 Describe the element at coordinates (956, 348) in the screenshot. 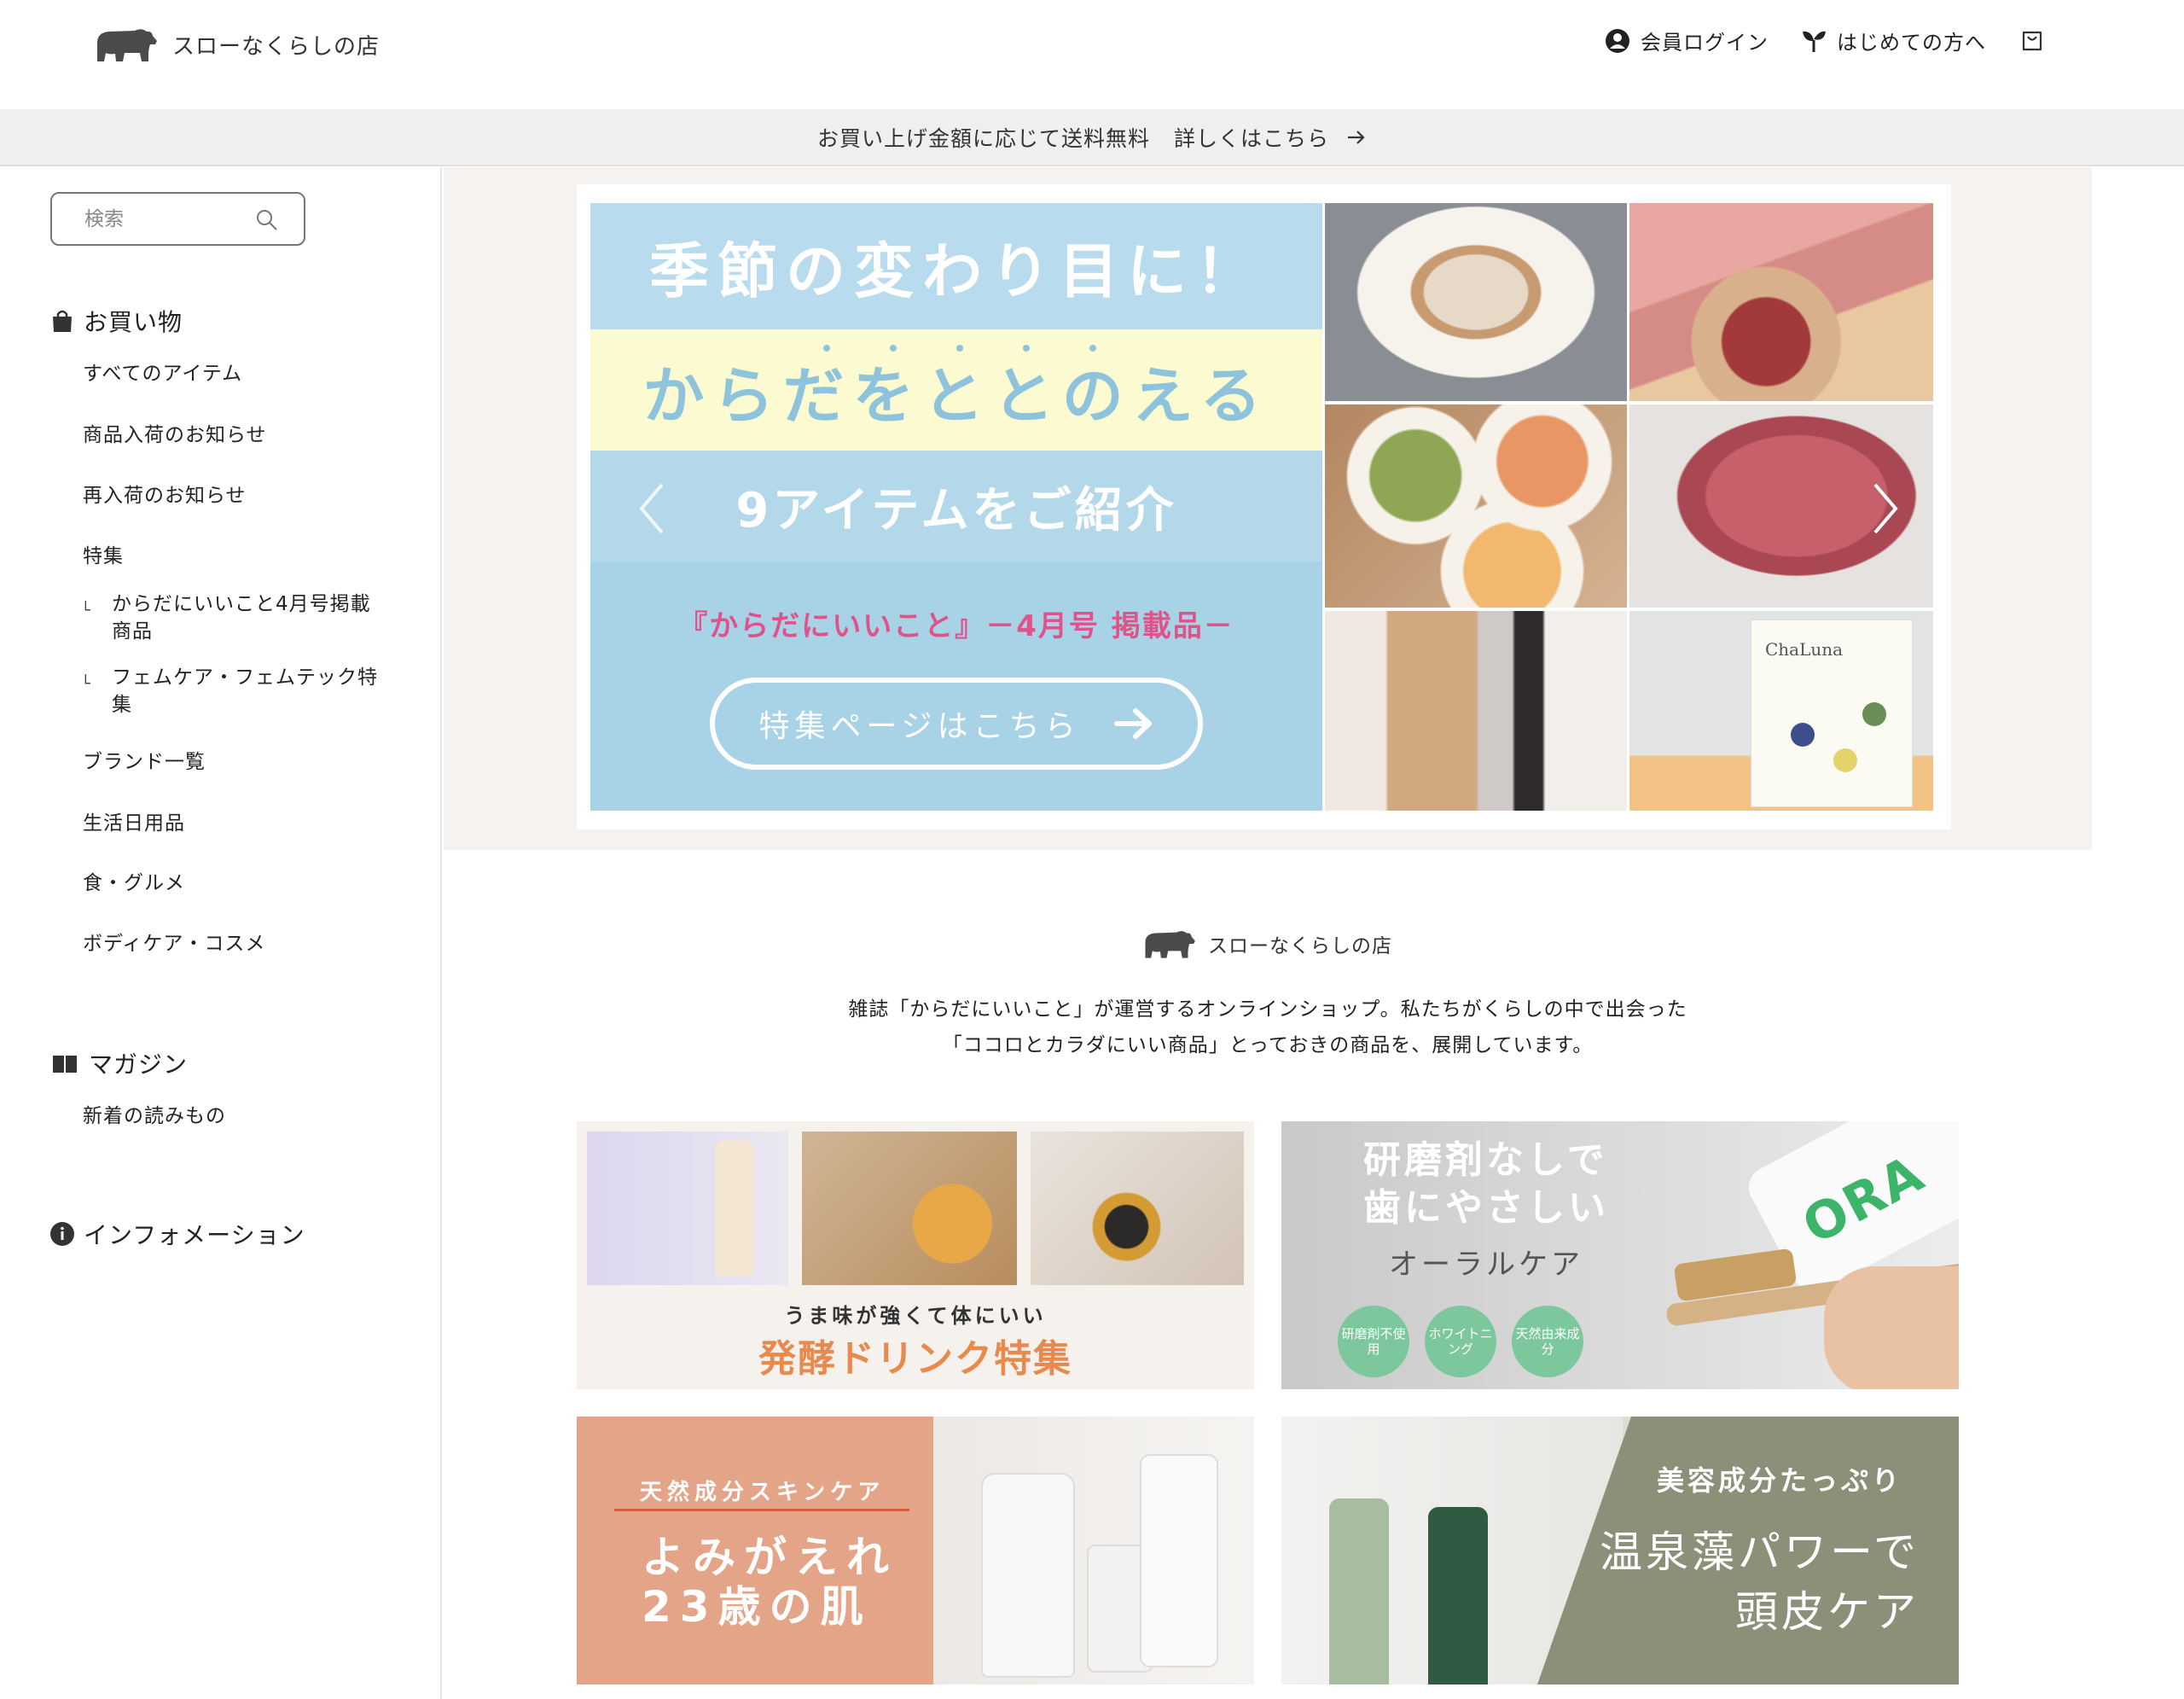

I see `emphasis-dots` at that location.